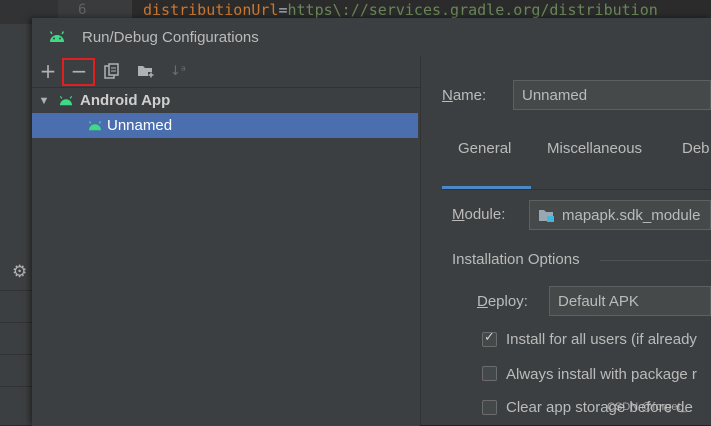 The height and width of the screenshot is (426, 711). What do you see at coordinates (44, 101) in the screenshot?
I see `chevron-down-icon: ▼` at bounding box center [44, 101].